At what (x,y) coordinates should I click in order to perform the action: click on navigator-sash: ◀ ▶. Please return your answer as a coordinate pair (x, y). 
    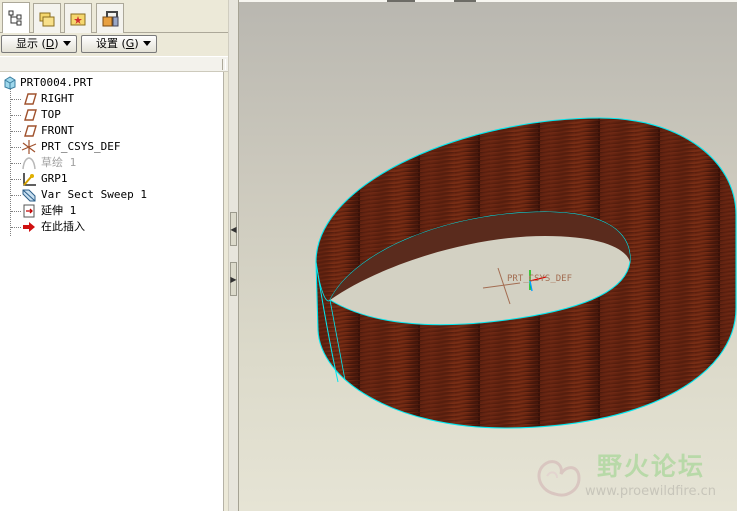
    Looking at the image, I should click on (233, 255).